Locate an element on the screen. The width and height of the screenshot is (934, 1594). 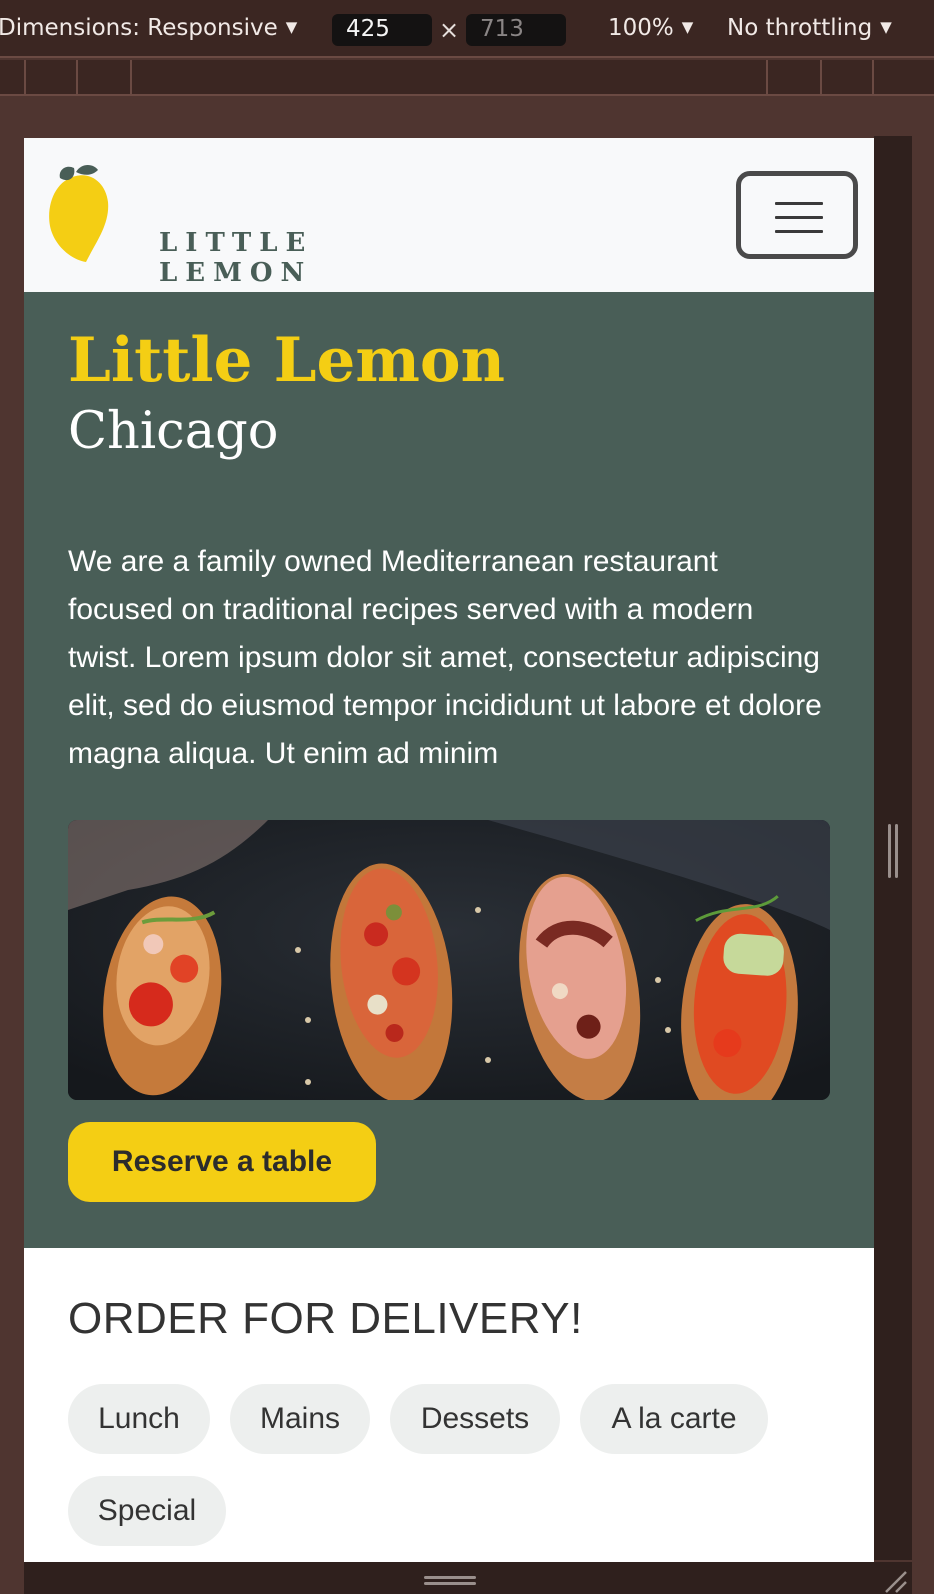
hero-subtitle: Chicago is located at coordinates (173, 431).